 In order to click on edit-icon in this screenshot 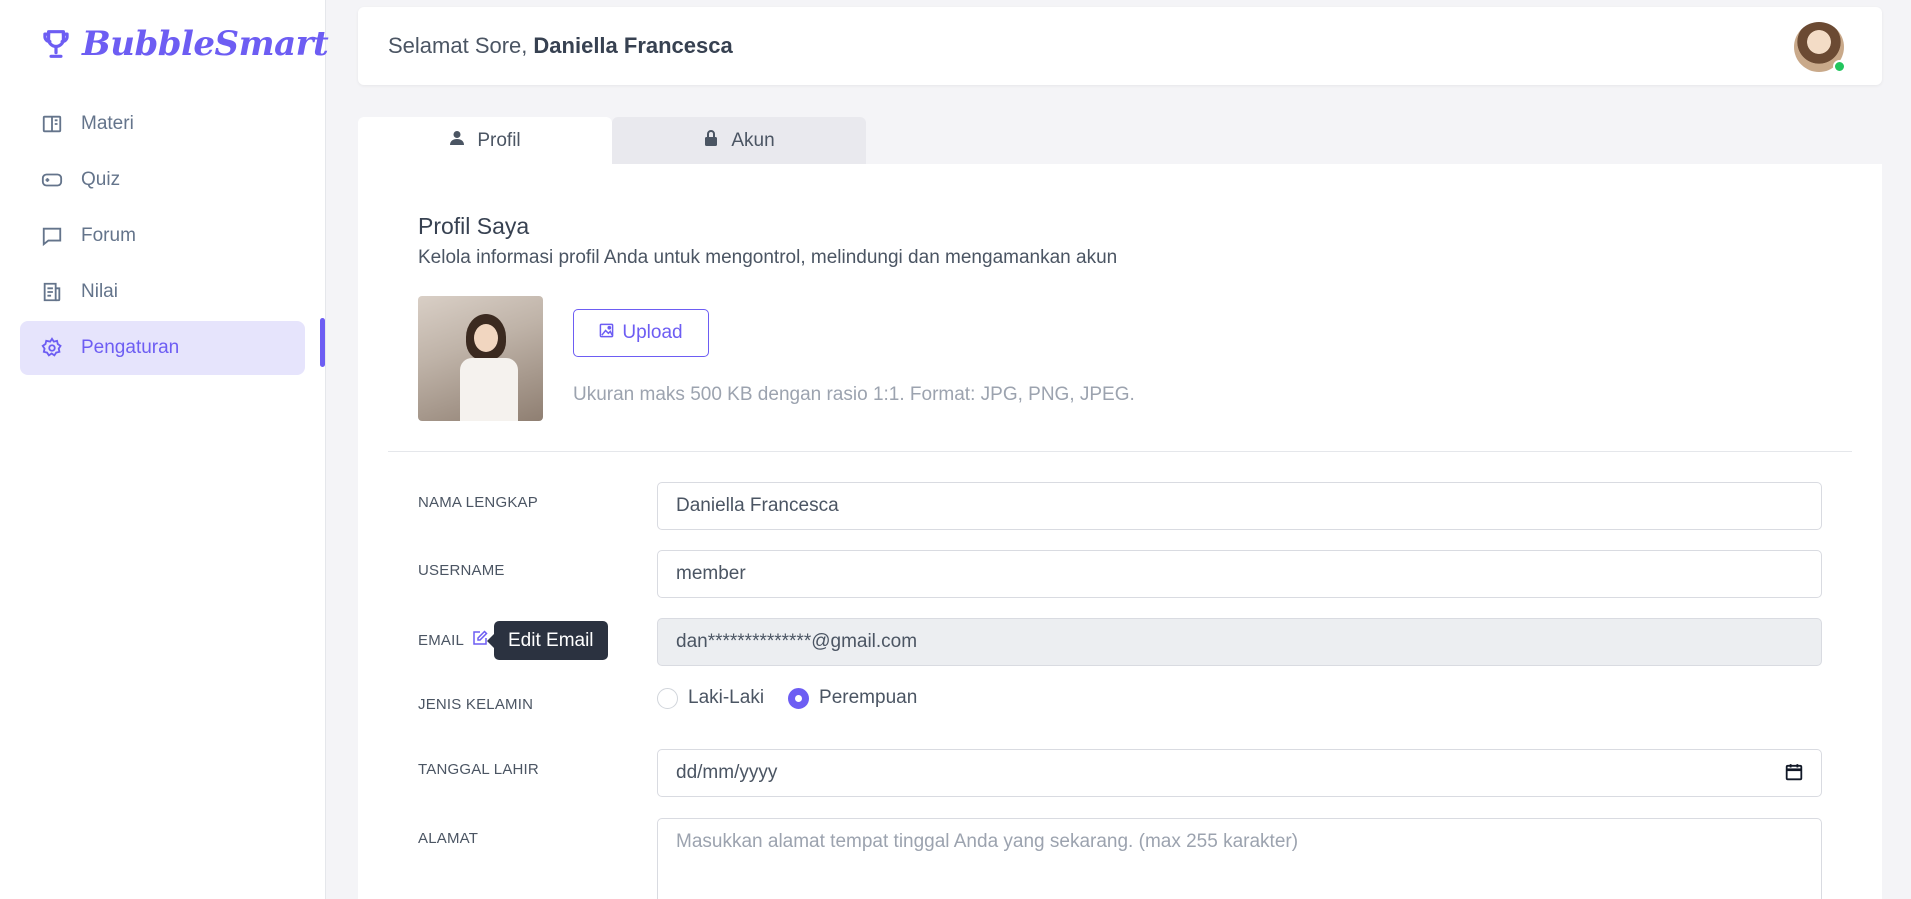, I will do `click(480, 640)`.